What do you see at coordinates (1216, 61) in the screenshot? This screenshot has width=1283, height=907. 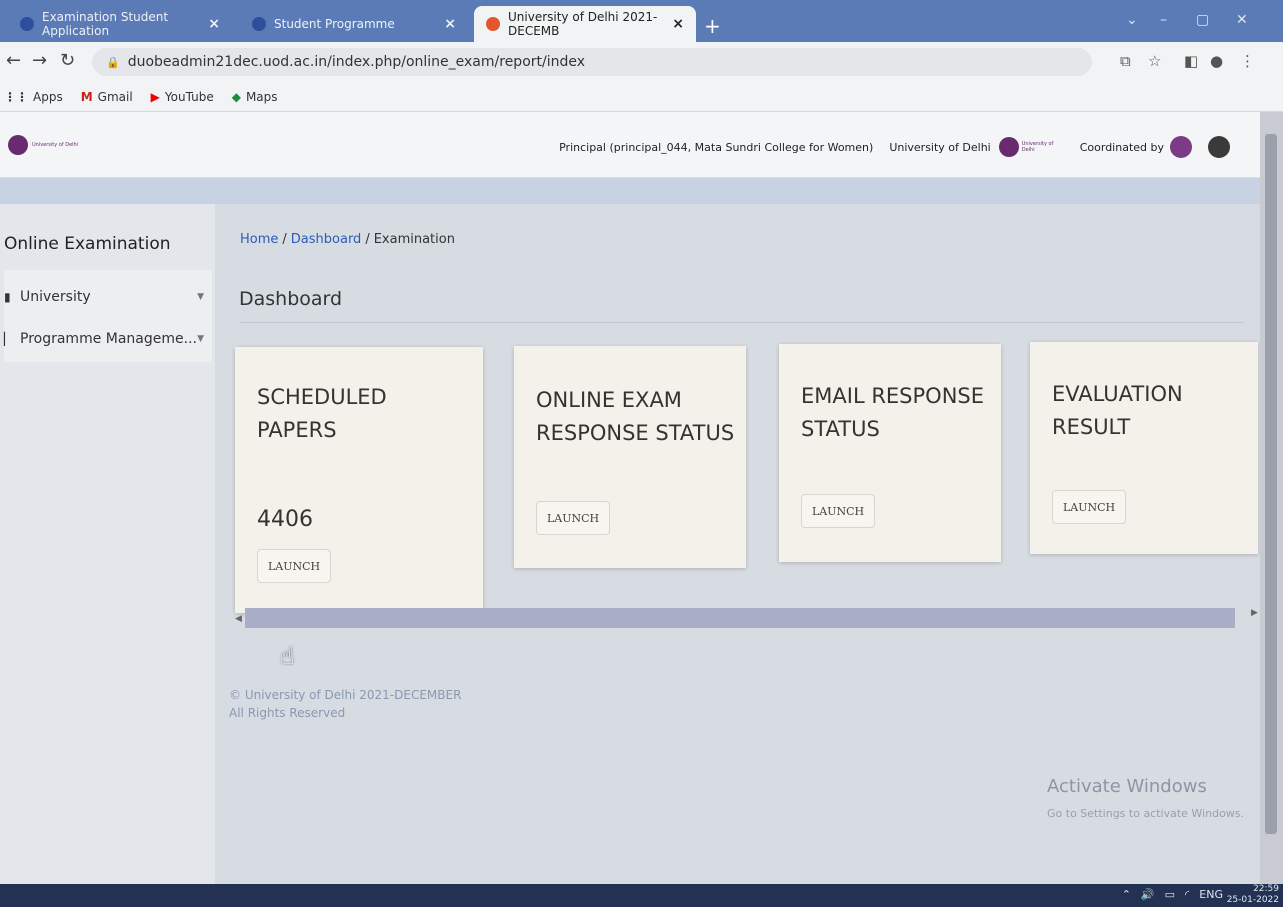 I see `profile-avatar-icon: ●` at bounding box center [1216, 61].